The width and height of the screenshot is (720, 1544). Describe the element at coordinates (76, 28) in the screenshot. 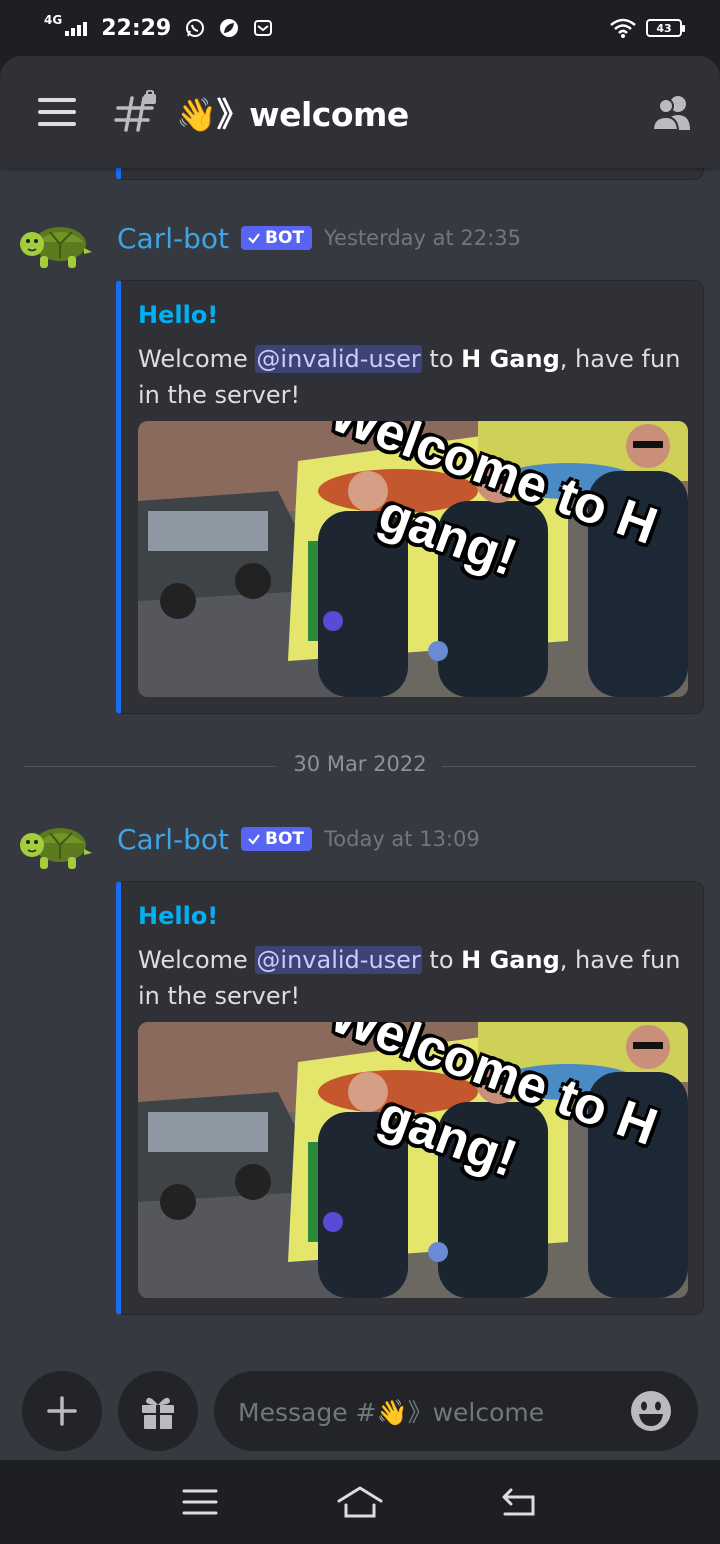

I see `signal-bars-icon` at that location.